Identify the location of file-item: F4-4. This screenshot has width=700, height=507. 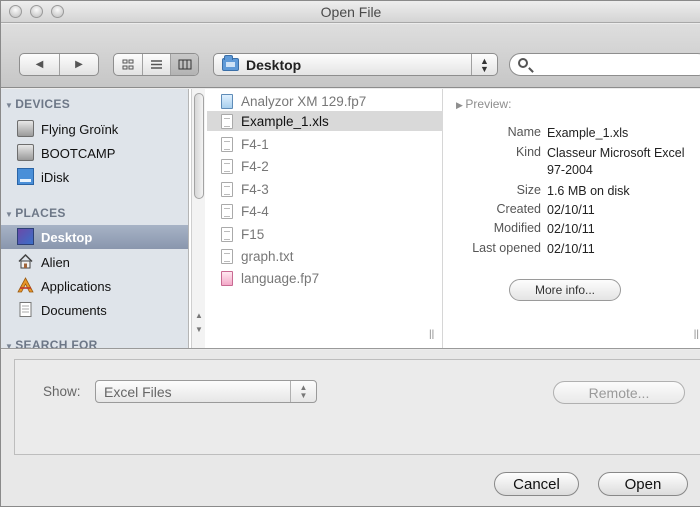
(325, 211).